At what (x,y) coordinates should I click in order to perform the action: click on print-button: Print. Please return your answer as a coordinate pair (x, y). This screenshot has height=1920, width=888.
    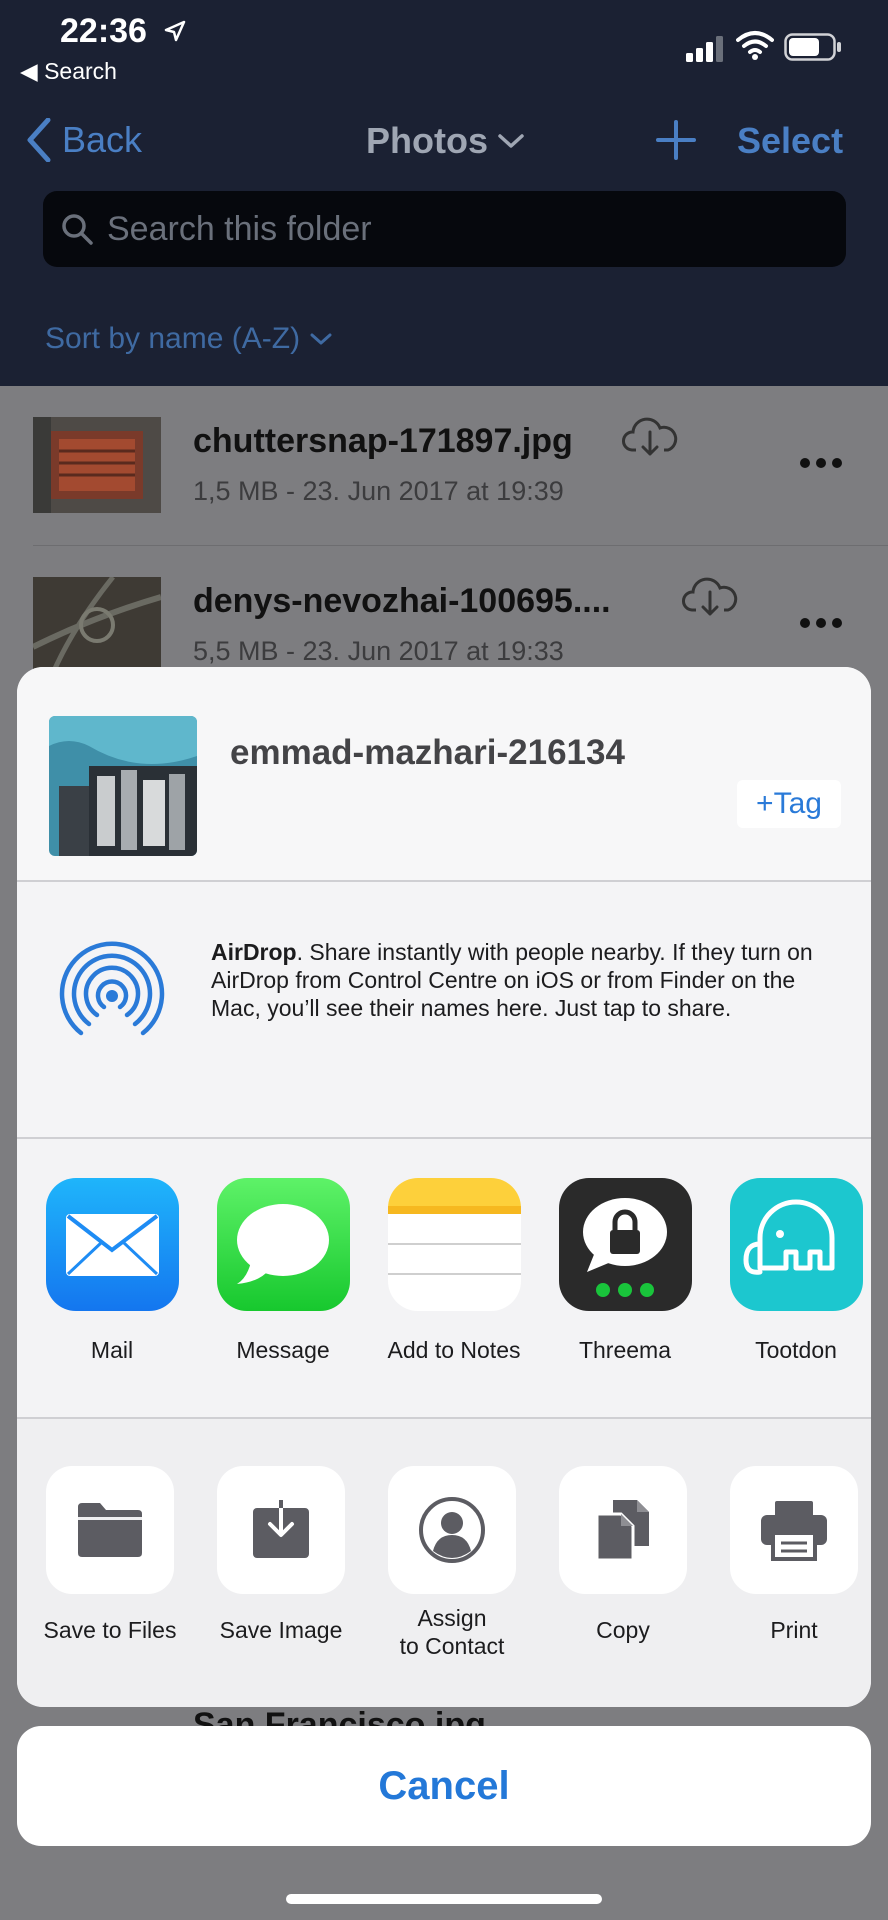
    Looking at the image, I should click on (789, 1555).